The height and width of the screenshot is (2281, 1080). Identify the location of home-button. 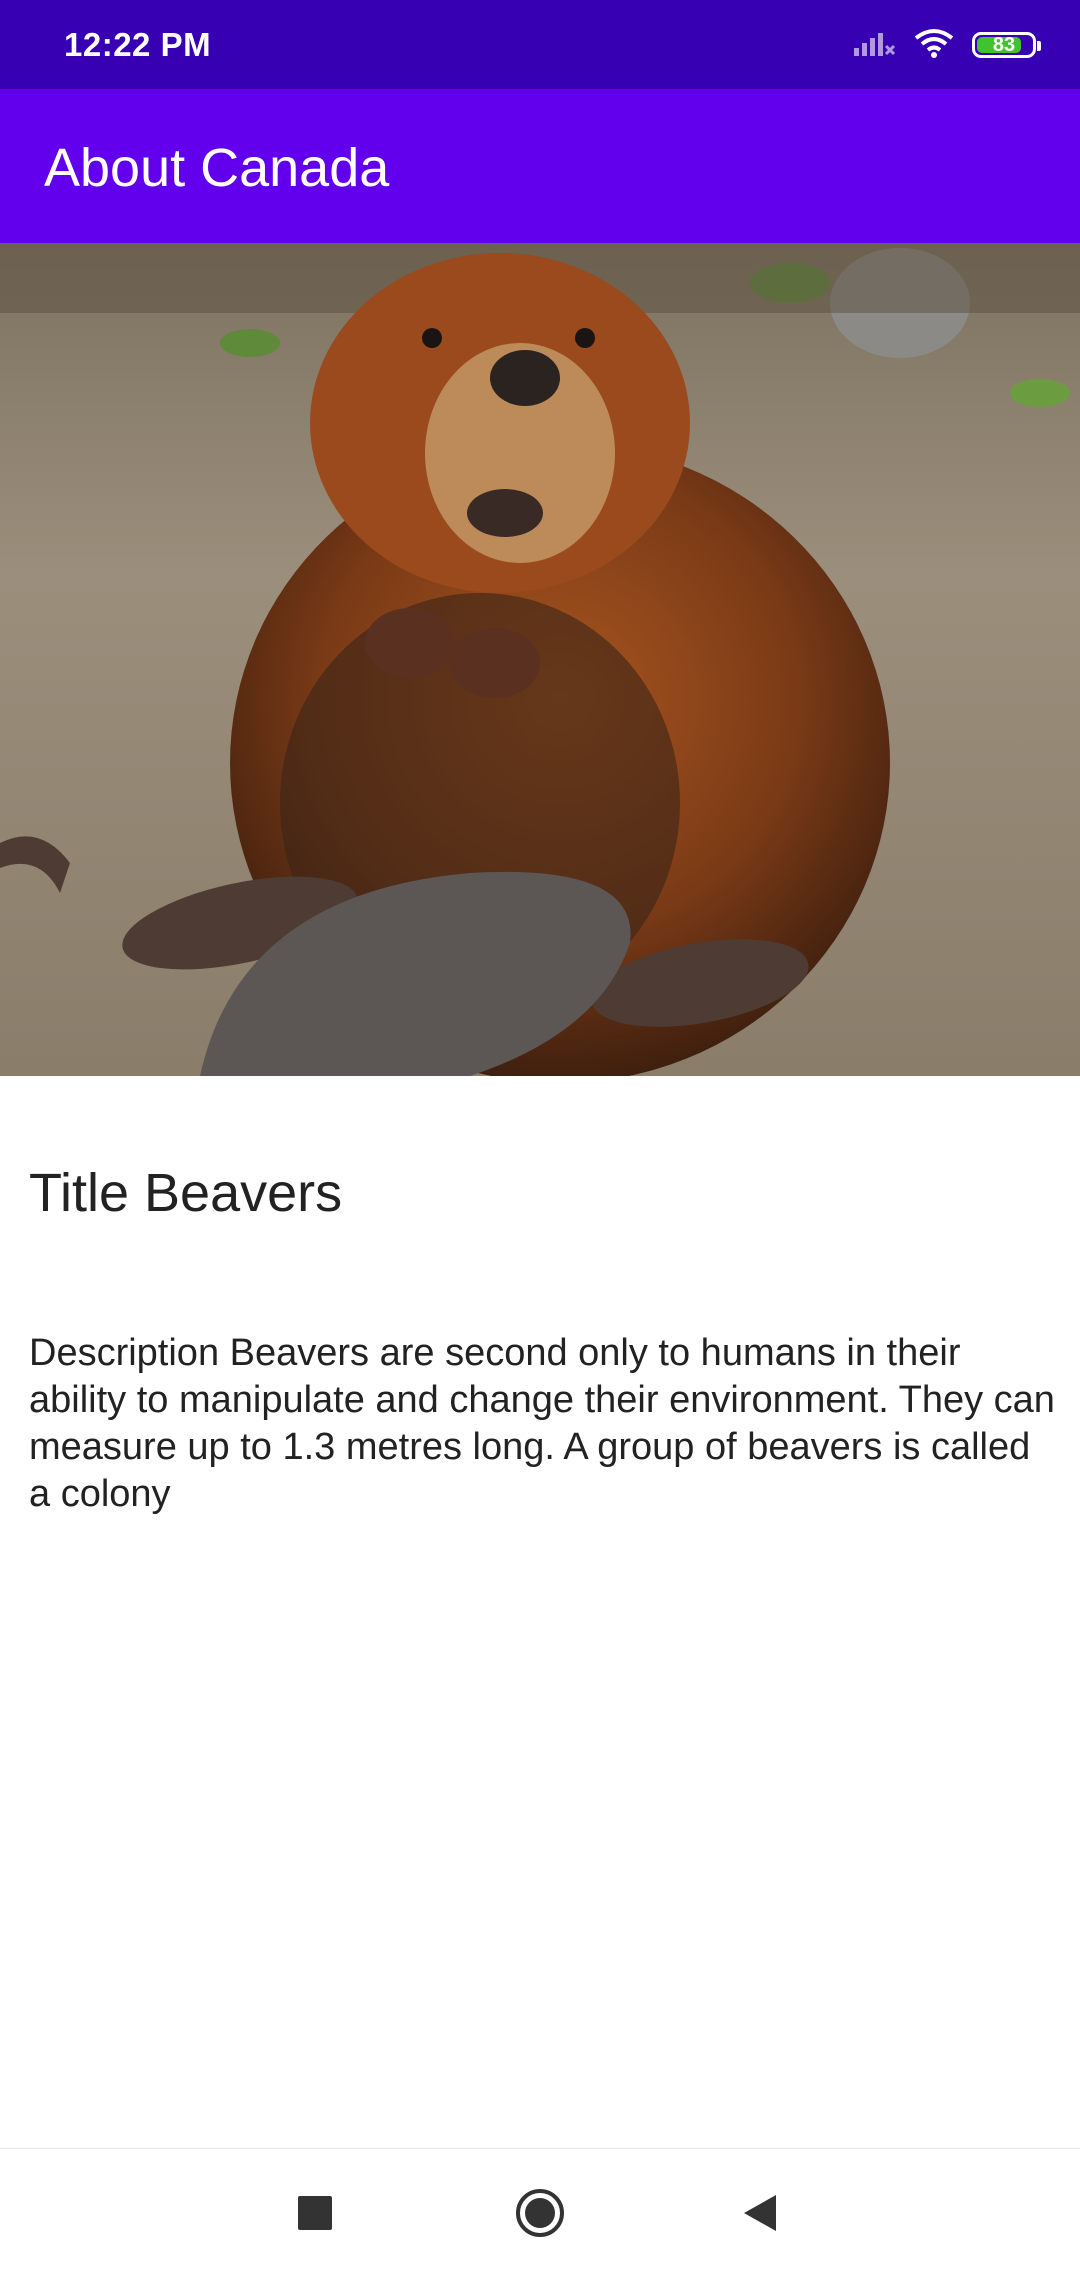
(540, 2215).